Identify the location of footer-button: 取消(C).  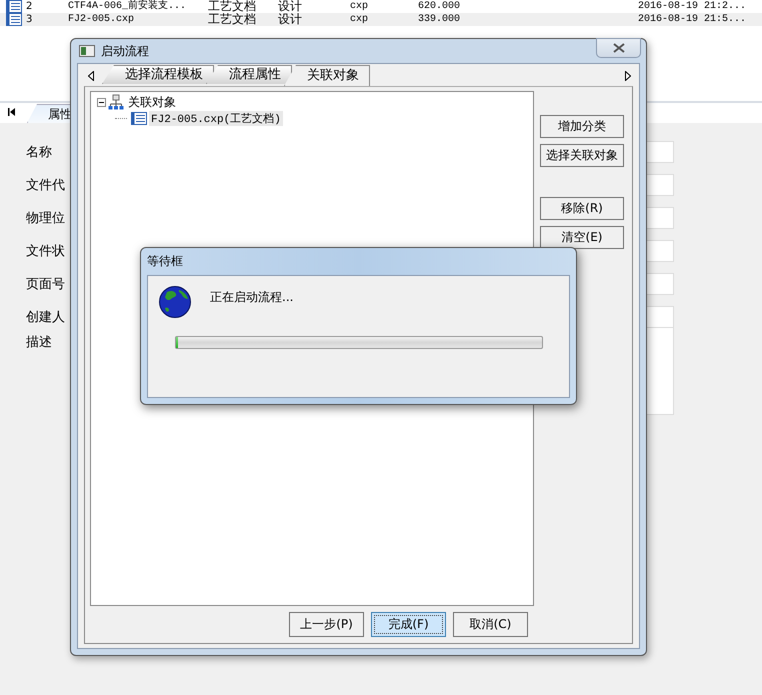
(490, 624).